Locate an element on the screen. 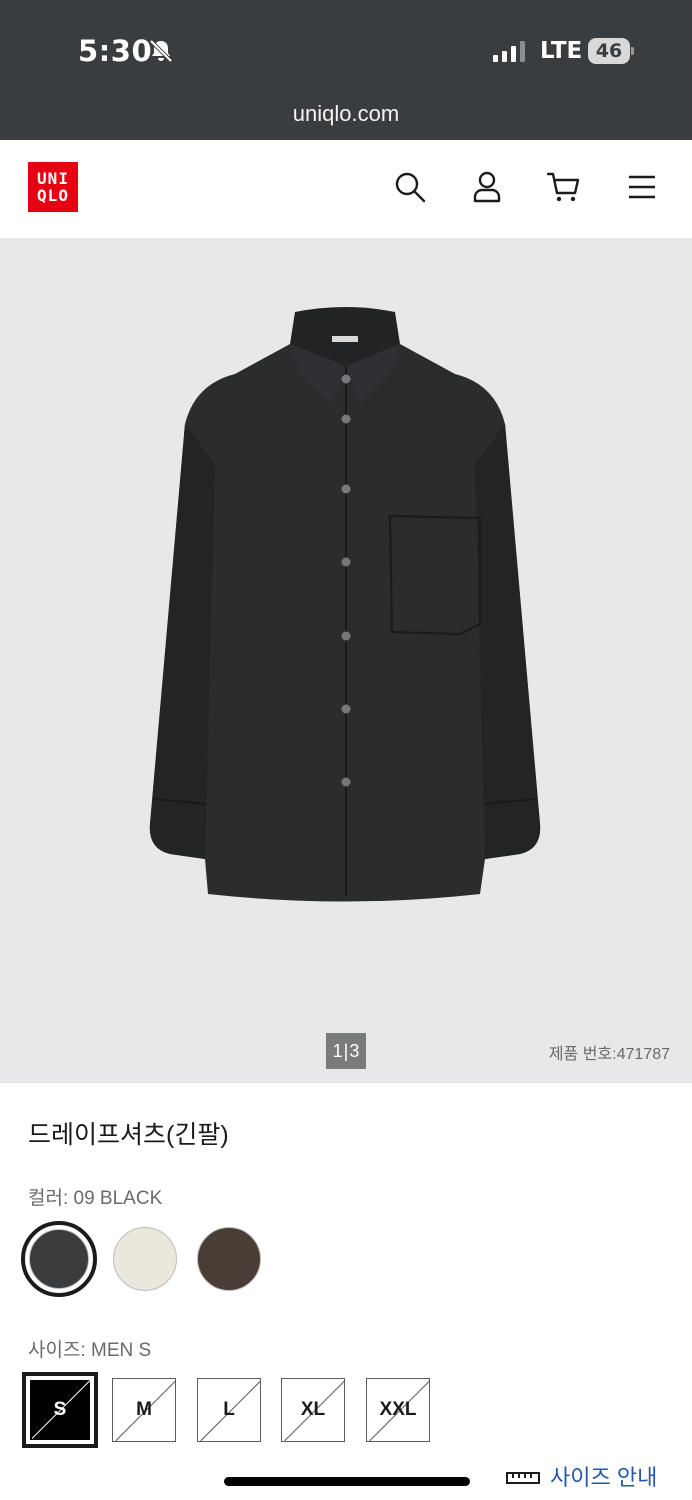  color-swatch-black is located at coordinates (59, 1259).